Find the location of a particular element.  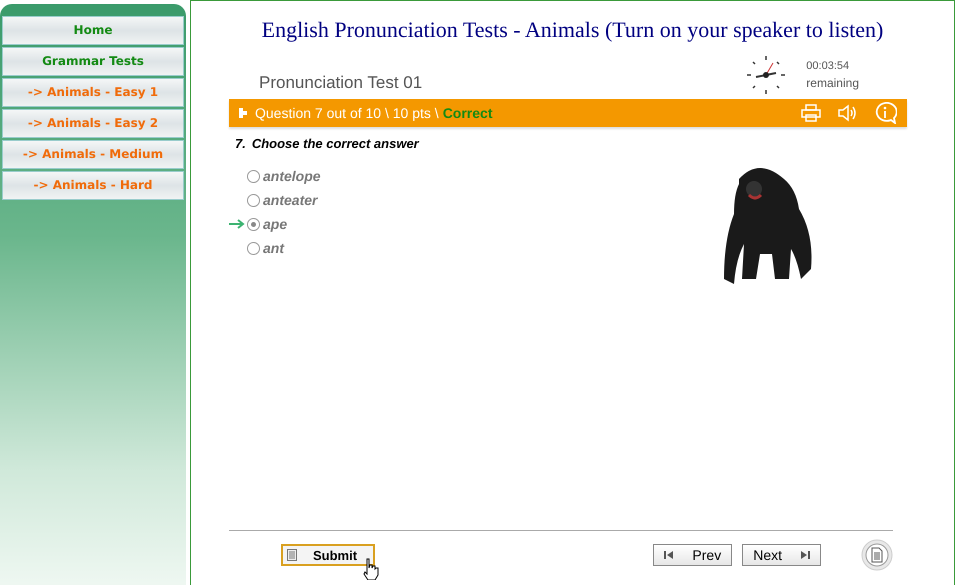

previous-icon is located at coordinates (669, 555).